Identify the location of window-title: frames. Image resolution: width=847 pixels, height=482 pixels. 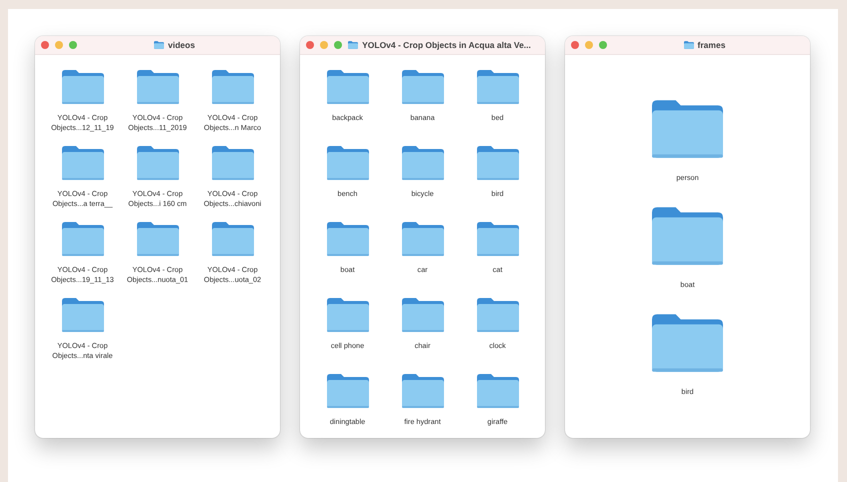
(712, 45).